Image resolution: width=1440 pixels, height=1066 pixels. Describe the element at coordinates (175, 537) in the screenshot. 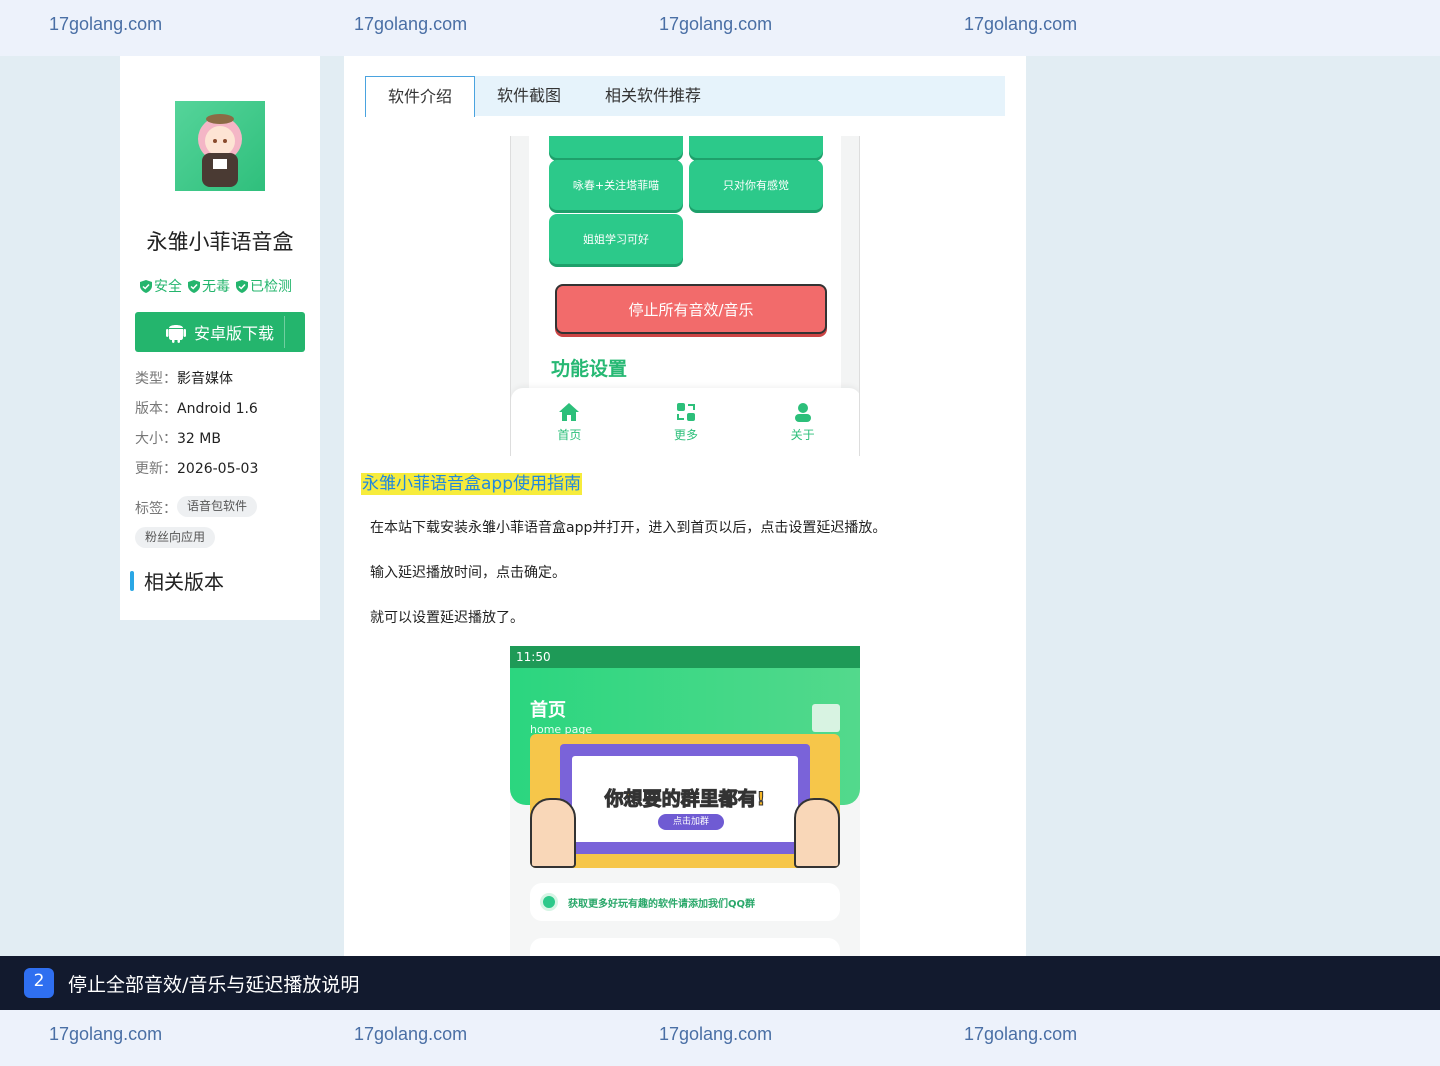

I see `tag-chip: 粉丝向应用` at that location.